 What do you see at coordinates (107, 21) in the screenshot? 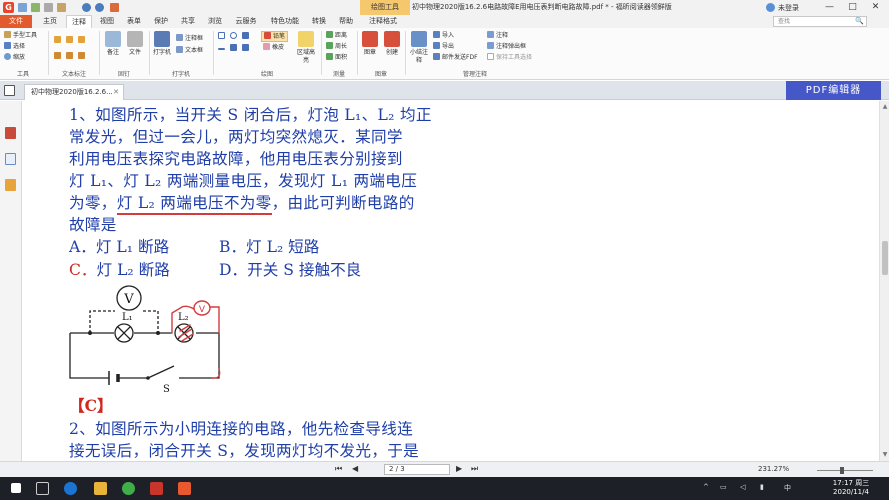
I see `tab-view: 视图` at bounding box center [107, 21].